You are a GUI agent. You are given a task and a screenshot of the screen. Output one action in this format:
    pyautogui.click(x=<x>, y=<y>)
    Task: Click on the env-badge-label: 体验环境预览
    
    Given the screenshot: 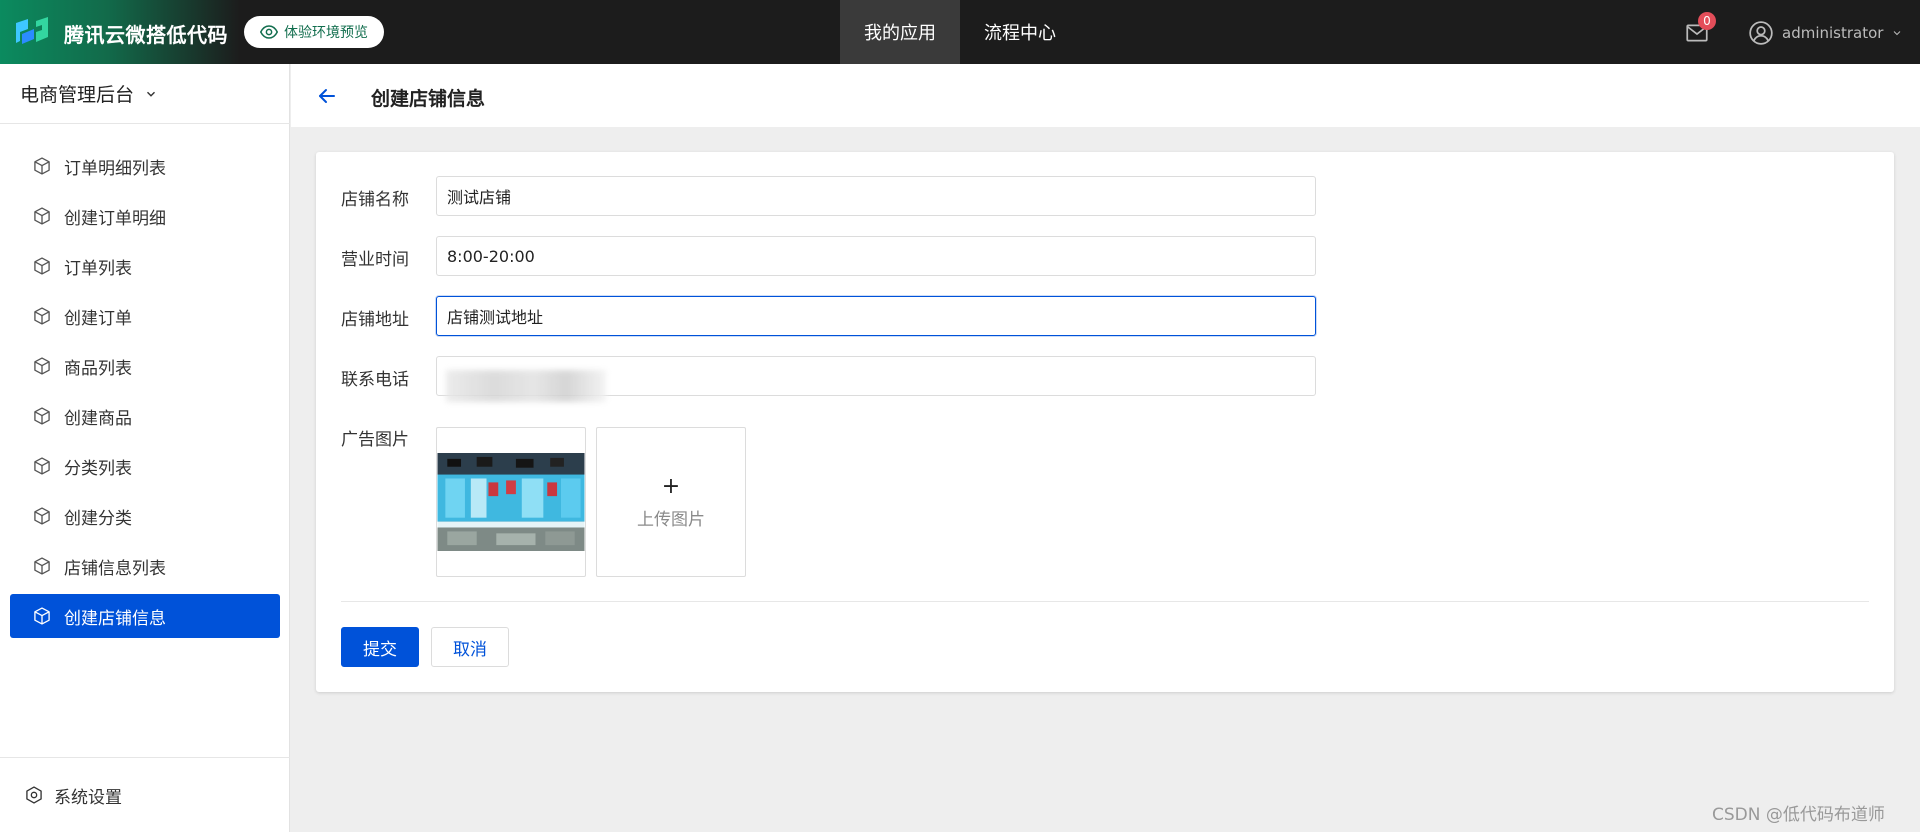 What is the action you would take?
    pyautogui.click(x=326, y=33)
    